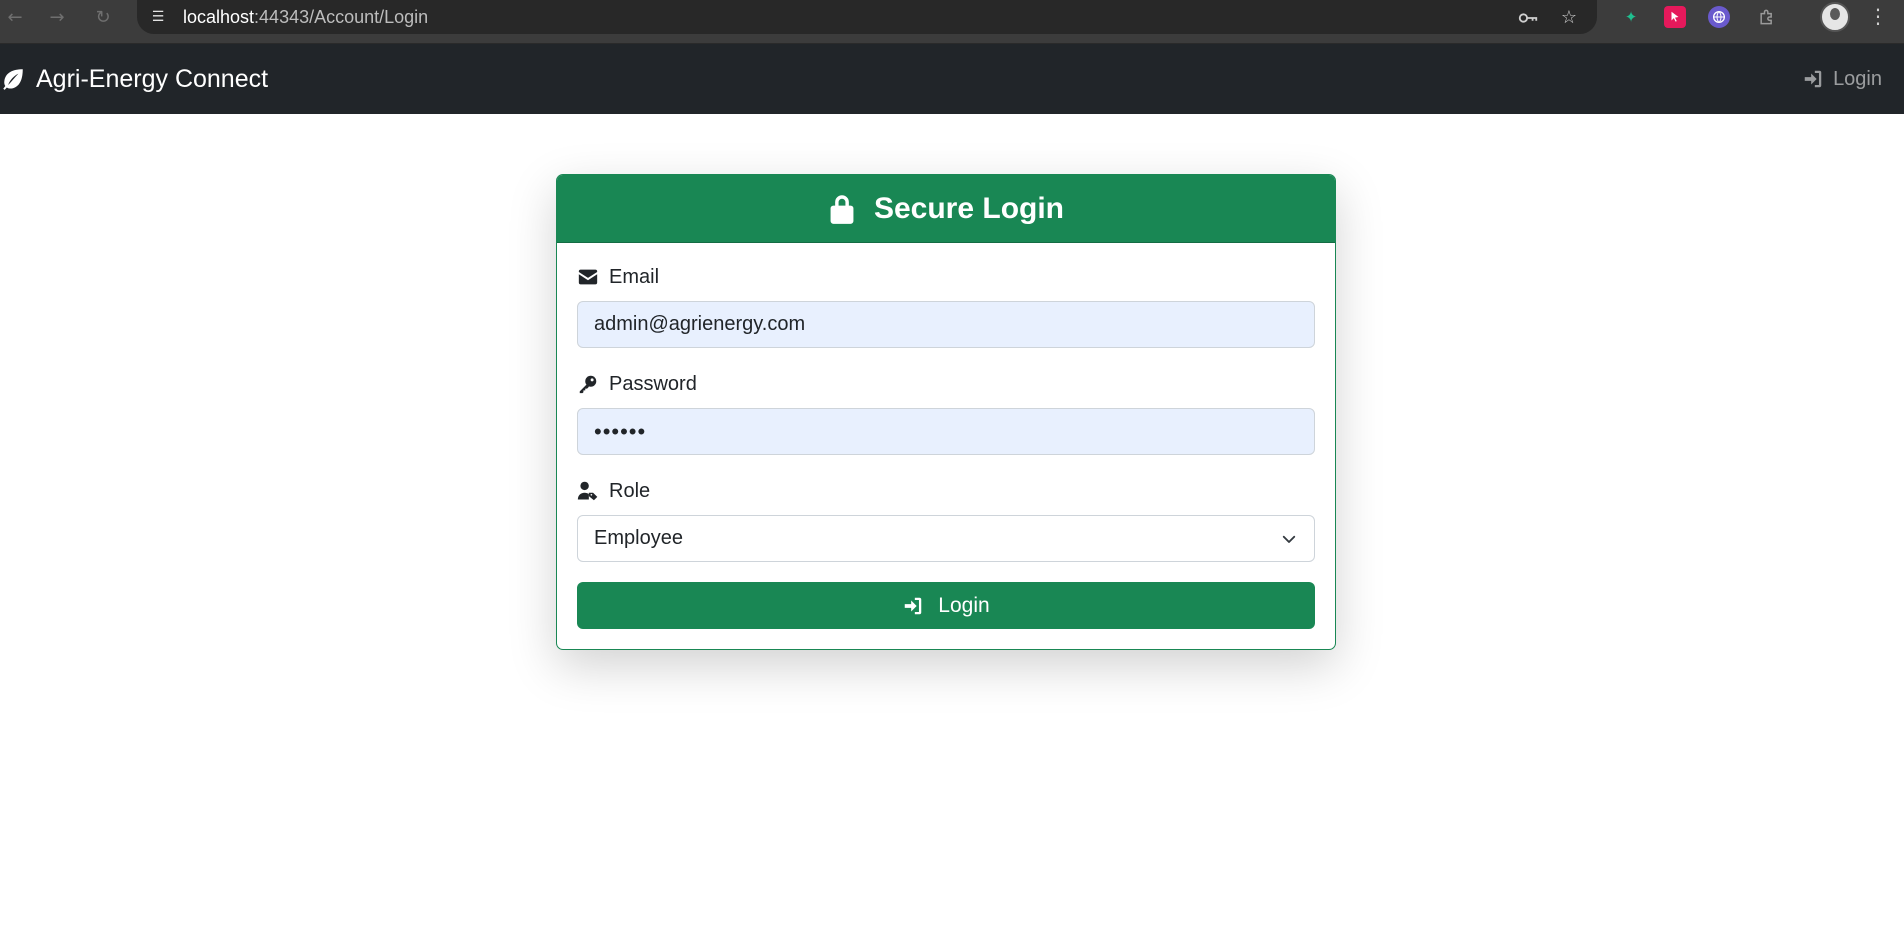 This screenshot has height=934, width=1904. What do you see at coordinates (638, 538) in the screenshot?
I see `role-selected-value: Employee` at bounding box center [638, 538].